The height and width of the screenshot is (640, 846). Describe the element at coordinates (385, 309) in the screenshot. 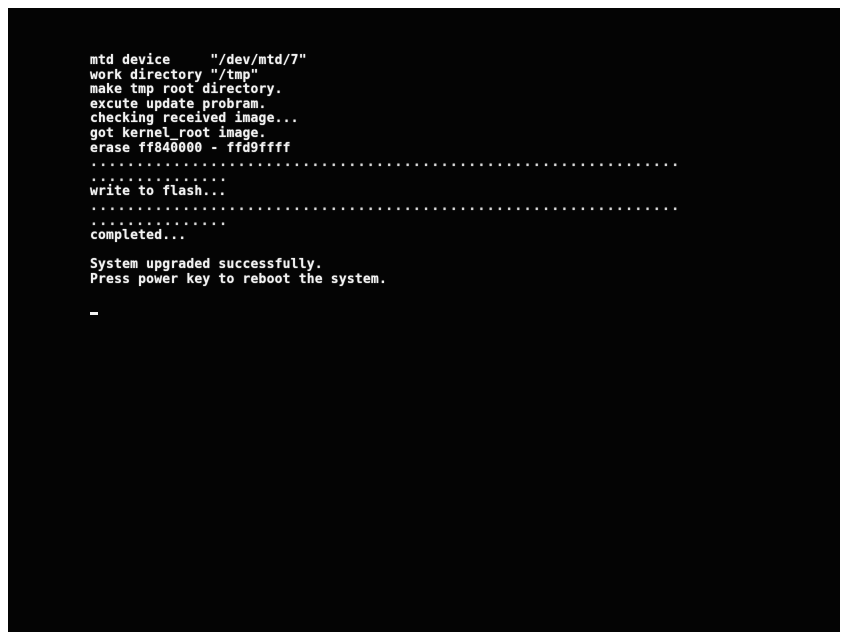

I see `prompt-line` at that location.